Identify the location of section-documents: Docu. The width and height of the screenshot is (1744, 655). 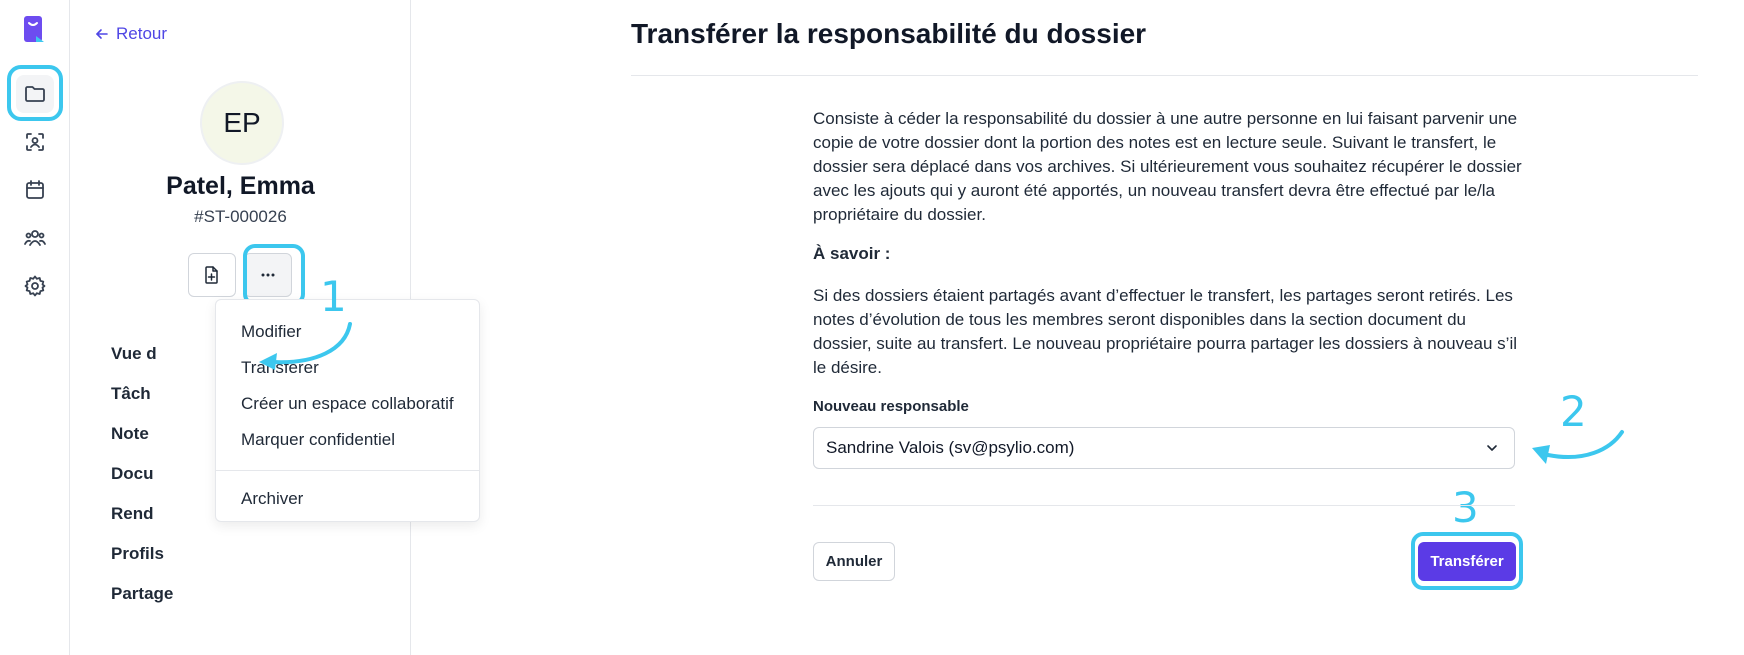
(142, 482).